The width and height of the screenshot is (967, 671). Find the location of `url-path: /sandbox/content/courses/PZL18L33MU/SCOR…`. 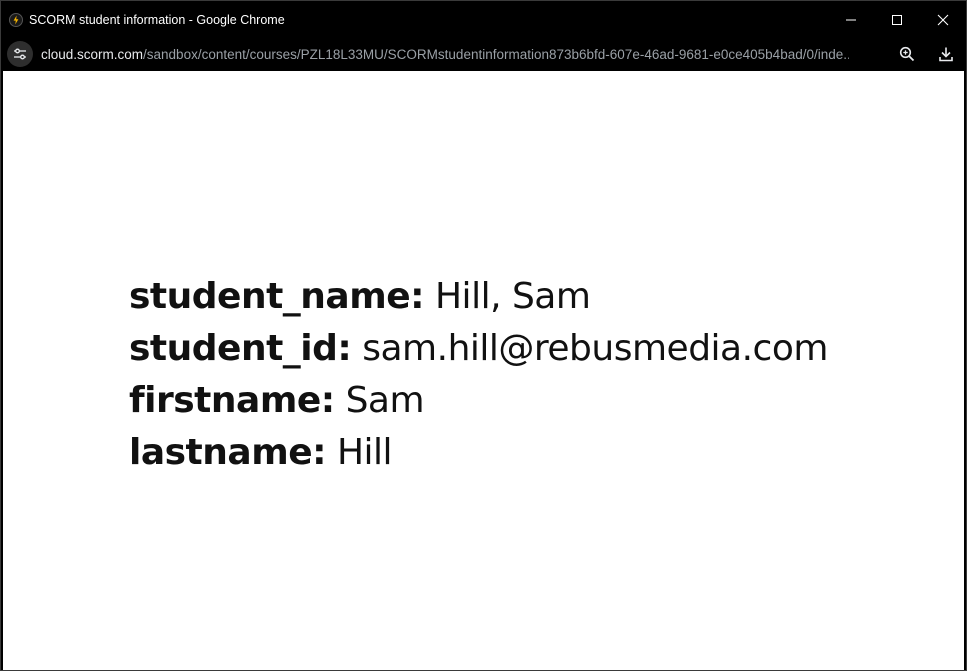

url-path: /sandbox/content/courses/PZL18L33MU/SCOR… is located at coordinates (496, 54).